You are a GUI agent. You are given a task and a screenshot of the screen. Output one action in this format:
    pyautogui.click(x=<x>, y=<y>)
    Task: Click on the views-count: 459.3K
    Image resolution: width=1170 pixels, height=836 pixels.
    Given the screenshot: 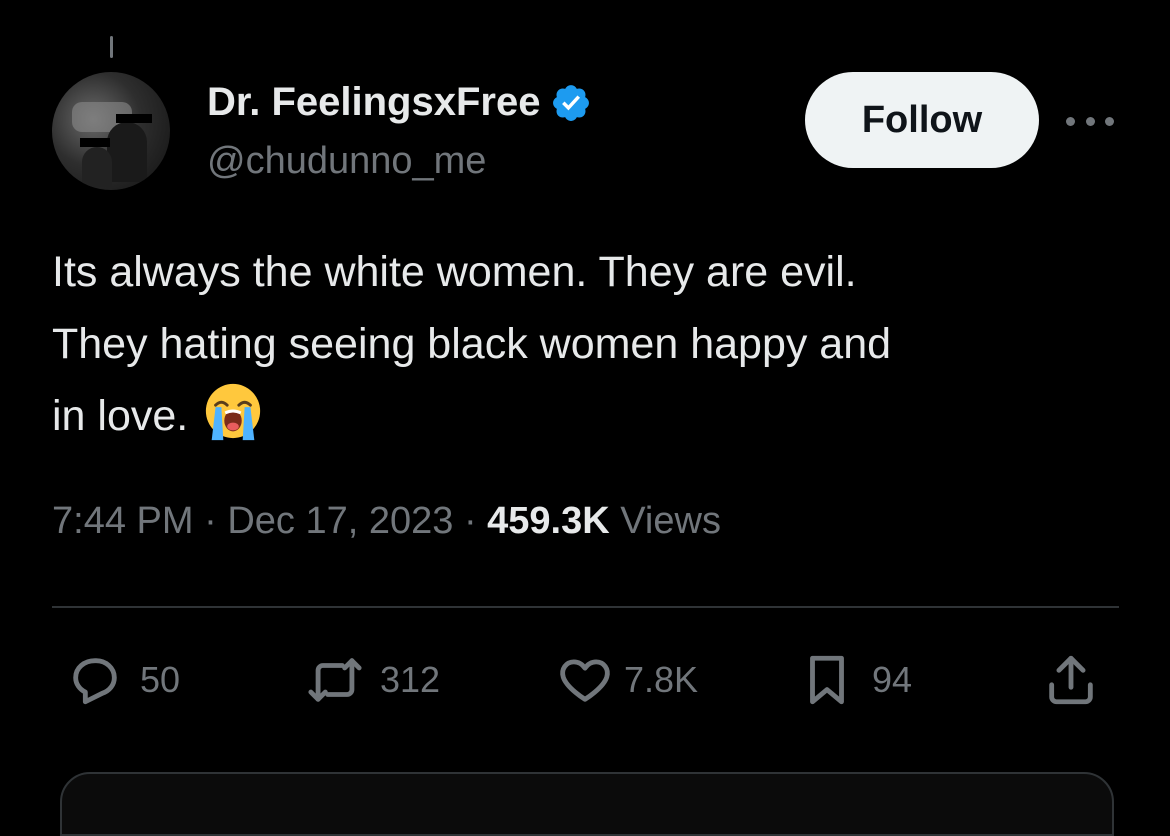 What is the action you would take?
    pyautogui.click(x=548, y=521)
    